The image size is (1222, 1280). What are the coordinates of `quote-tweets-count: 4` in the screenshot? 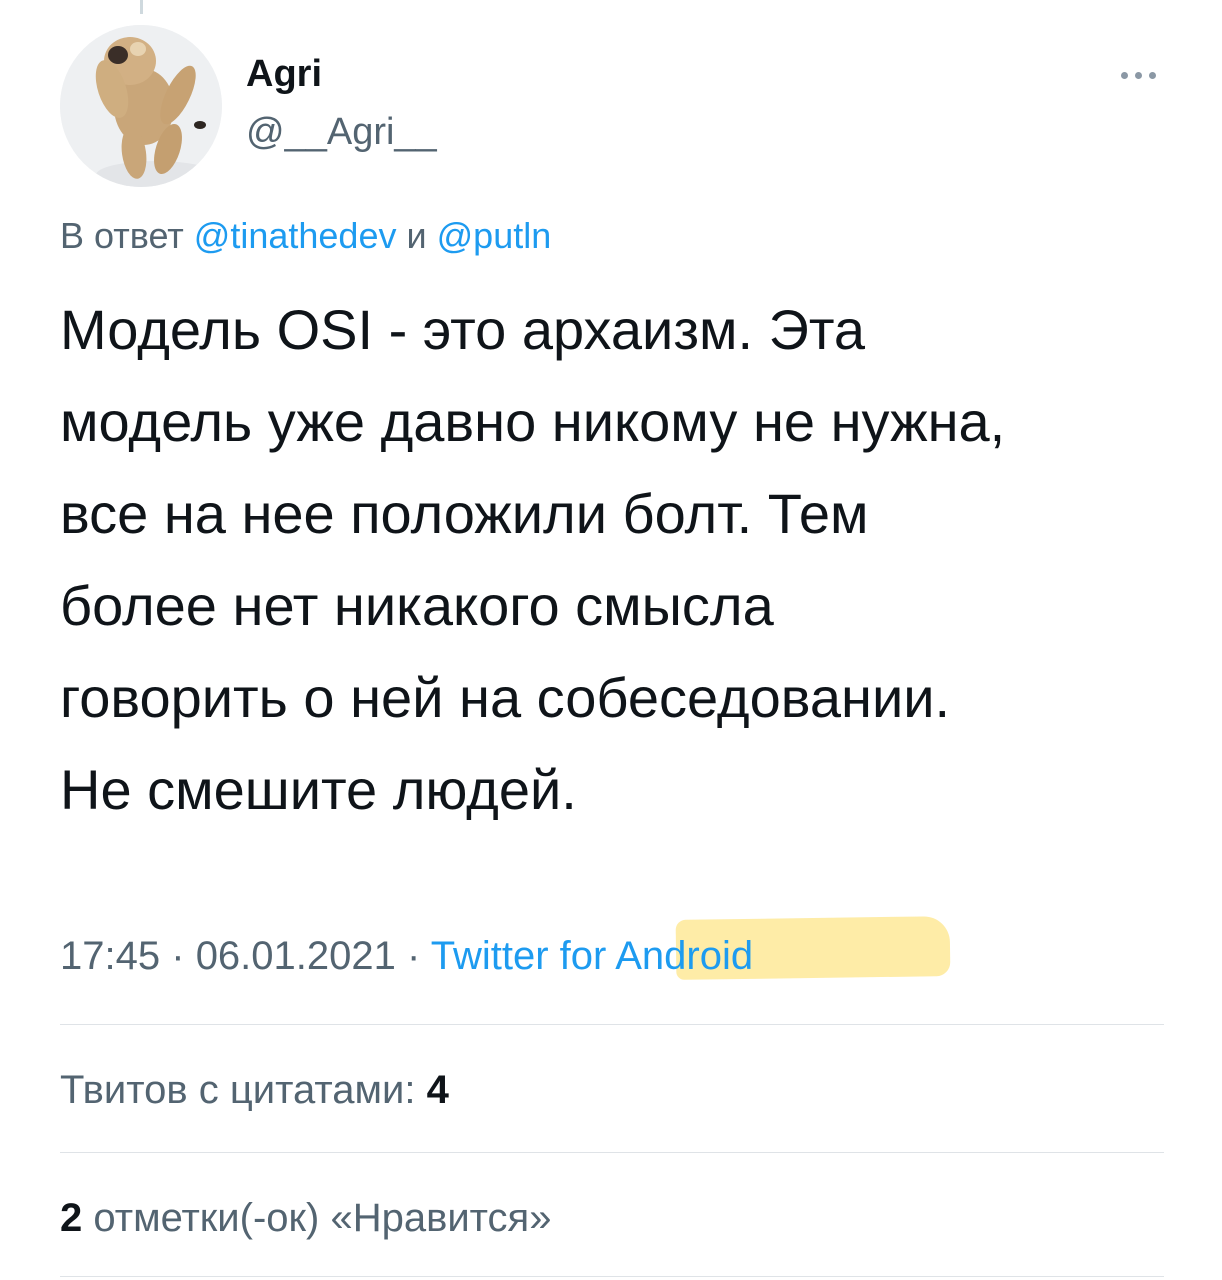 It's located at (437, 1090).